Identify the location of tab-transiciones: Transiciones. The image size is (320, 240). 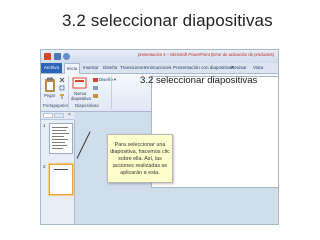
(133, 67).